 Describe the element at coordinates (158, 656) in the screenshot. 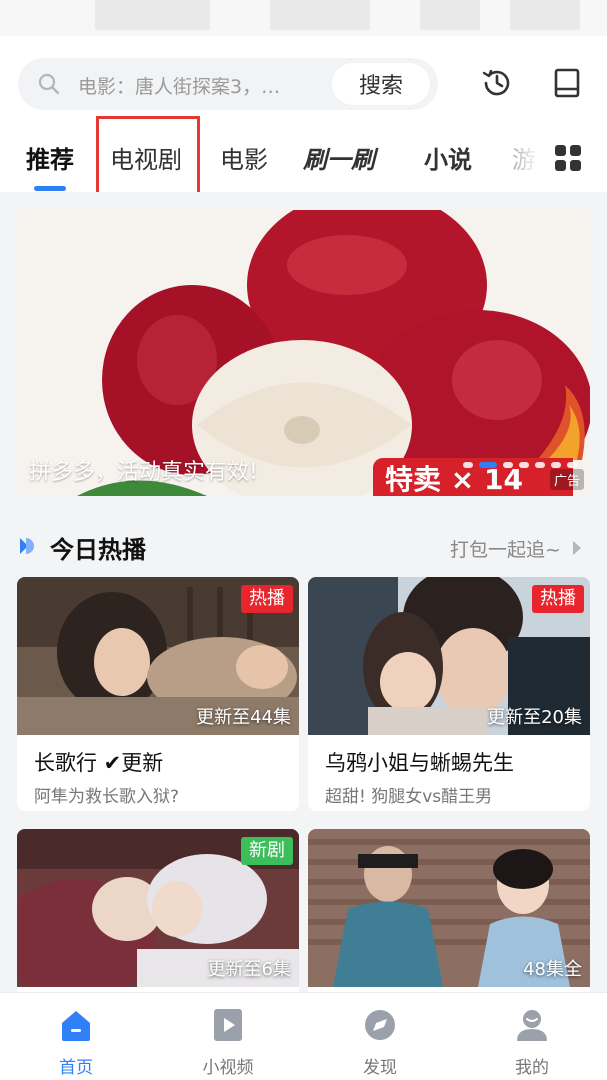

I see `card-thumbnail: 热播 更新至44集` at that location.